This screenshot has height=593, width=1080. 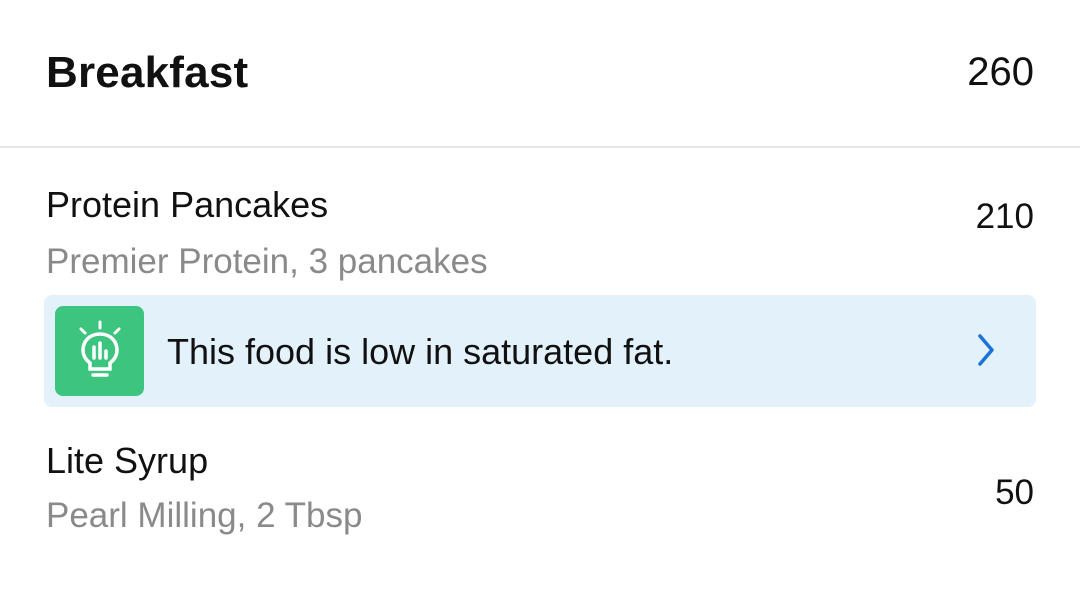 I want to click on food-name: Lite Syrup, so click(x=127, y=460).